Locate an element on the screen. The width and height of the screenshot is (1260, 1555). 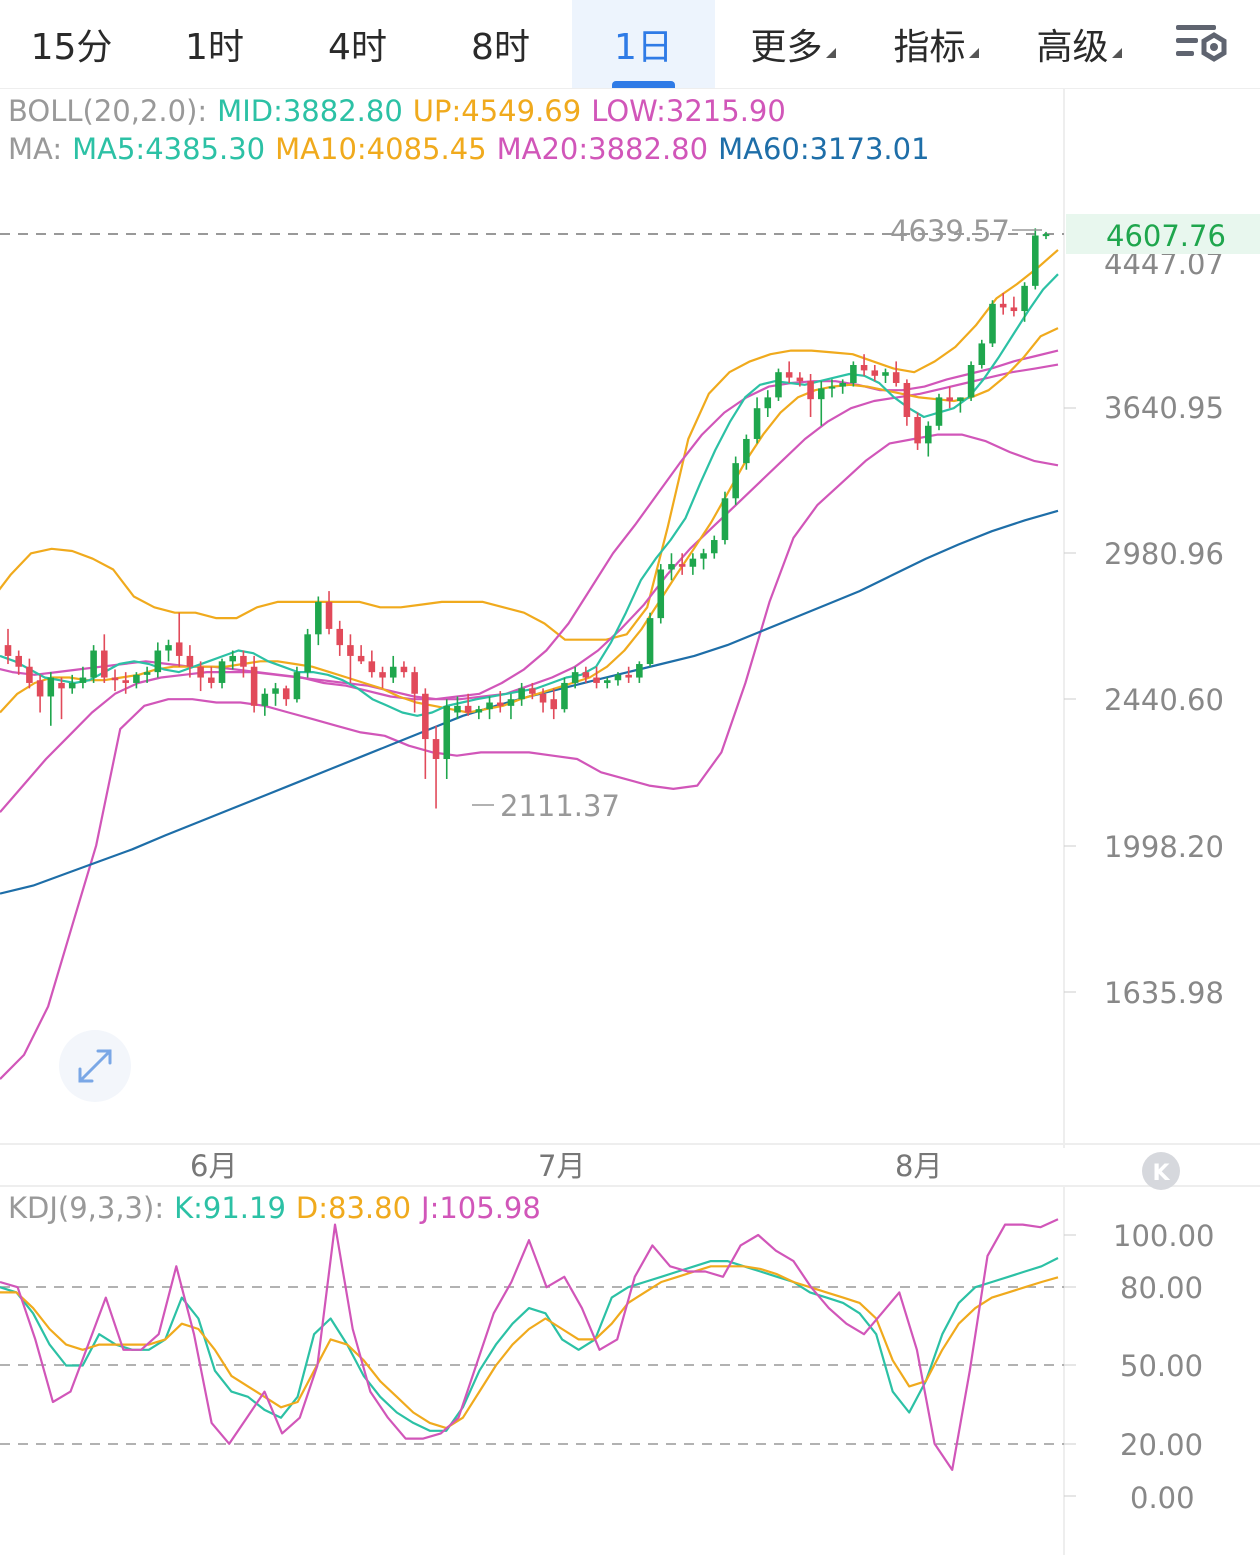
tab-15min: 15分 is located at coordinates (71, 44).